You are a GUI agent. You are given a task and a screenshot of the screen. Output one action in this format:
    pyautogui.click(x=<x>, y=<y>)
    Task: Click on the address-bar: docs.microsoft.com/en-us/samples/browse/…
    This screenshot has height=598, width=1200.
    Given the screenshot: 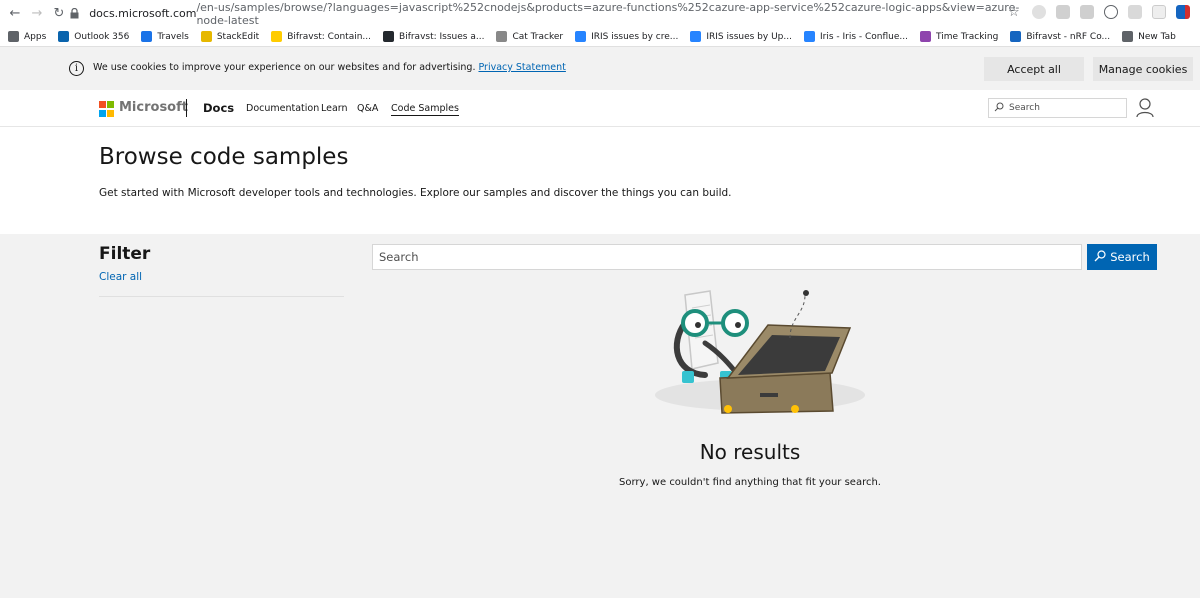 What is the action you would take?
    pyautogui.click(x=550, y=13)
    